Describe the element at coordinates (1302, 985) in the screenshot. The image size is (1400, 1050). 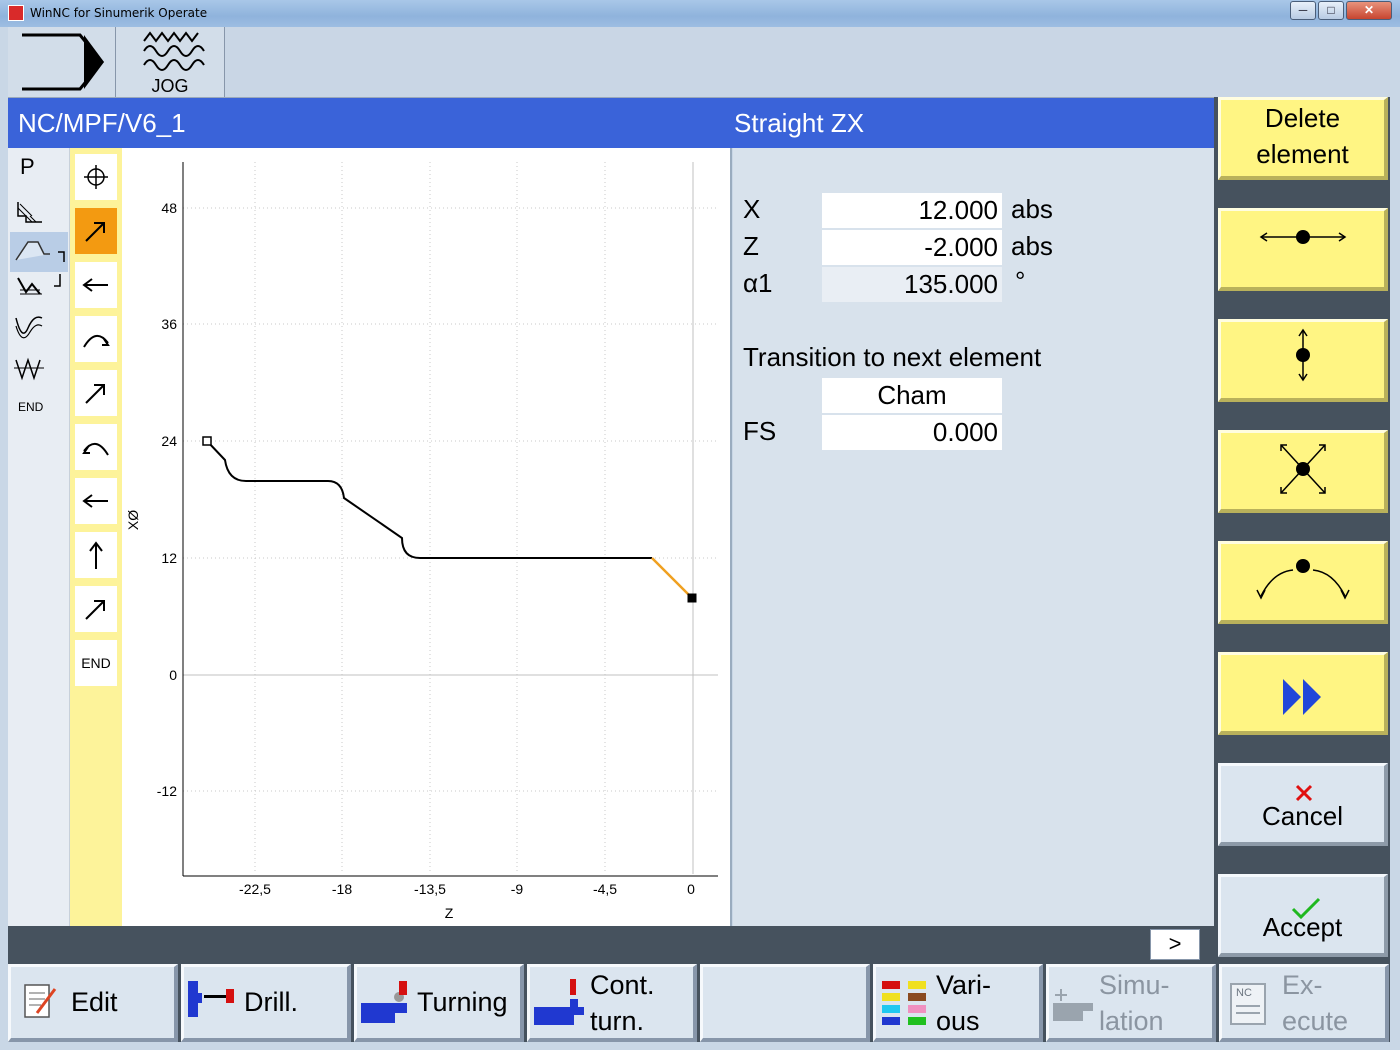
I see `execute-label-1: Ex-` at that location.